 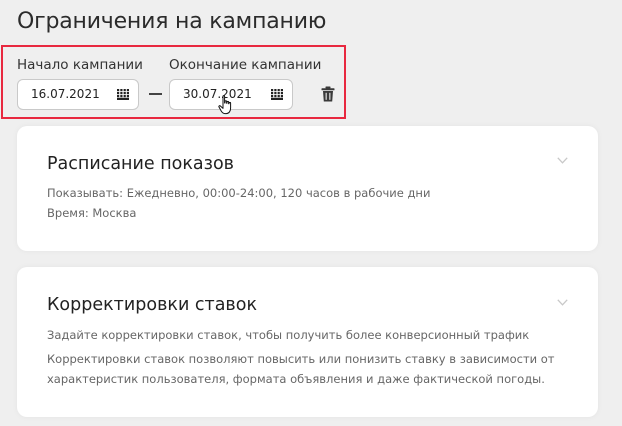 I want to click on bid-adjustments-title: Корректировки ставок, so click(x=152, y=305).